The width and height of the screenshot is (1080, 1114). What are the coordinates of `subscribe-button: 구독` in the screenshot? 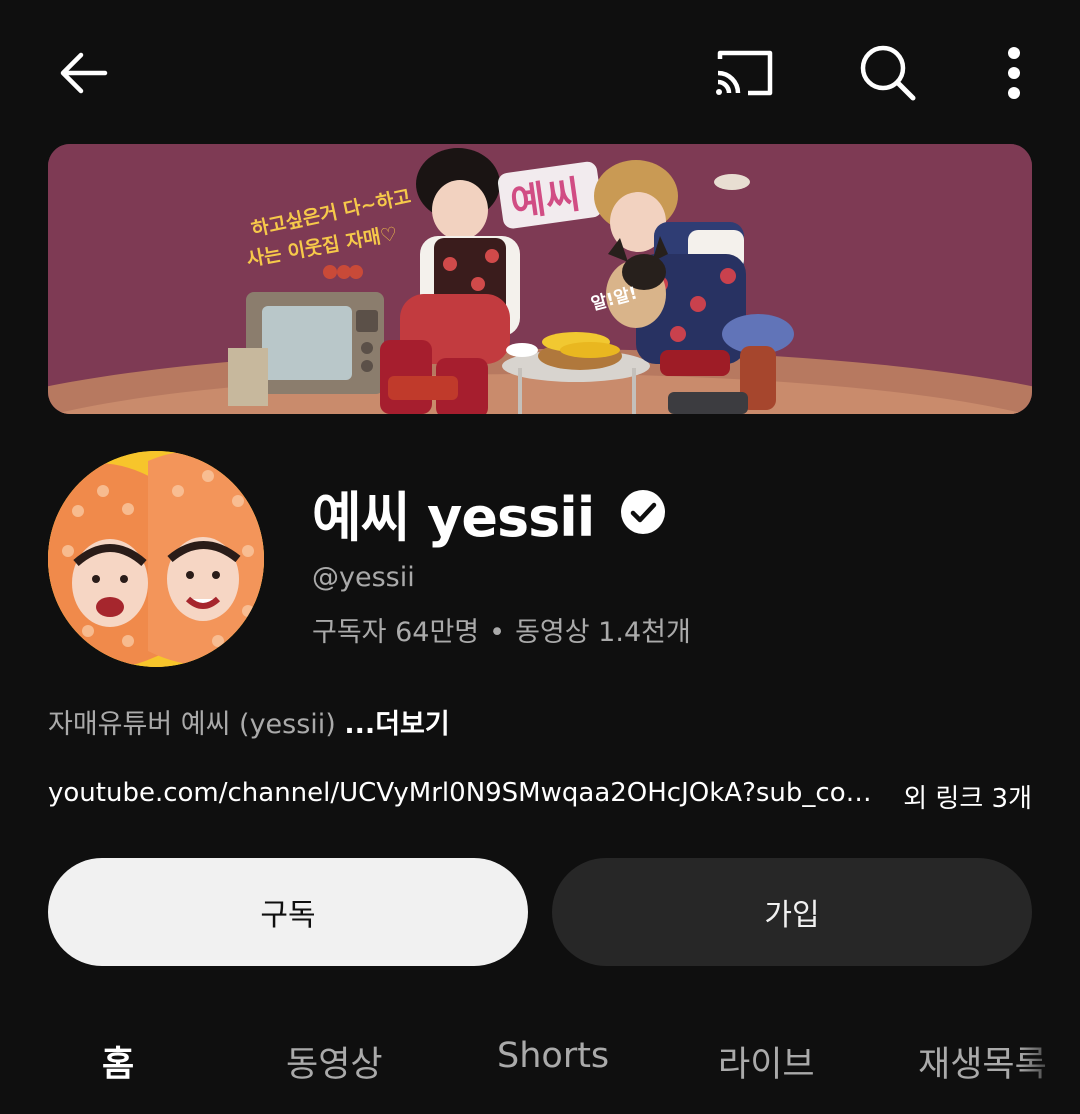 It's located at (288, 912).